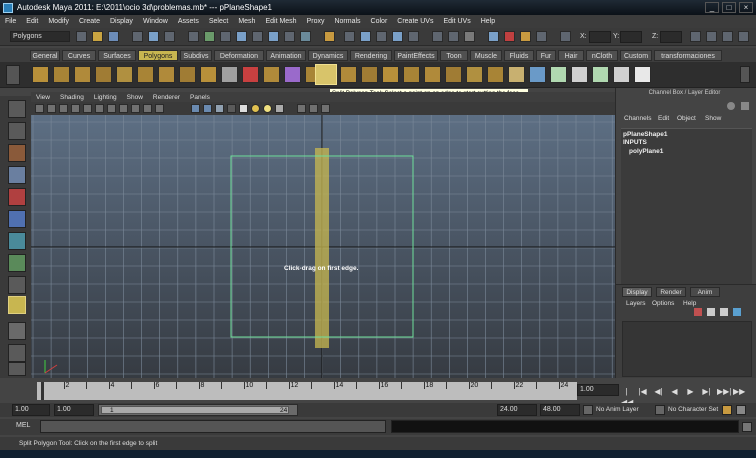  Describe the element at coordinates (737, 312) in the screenshot. I see `layer-attributes-icon` at that location.